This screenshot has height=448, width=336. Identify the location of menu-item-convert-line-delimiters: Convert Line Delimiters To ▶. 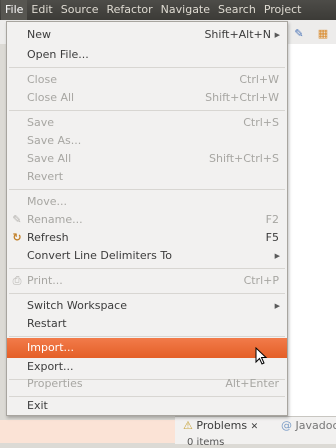
(147, 256).